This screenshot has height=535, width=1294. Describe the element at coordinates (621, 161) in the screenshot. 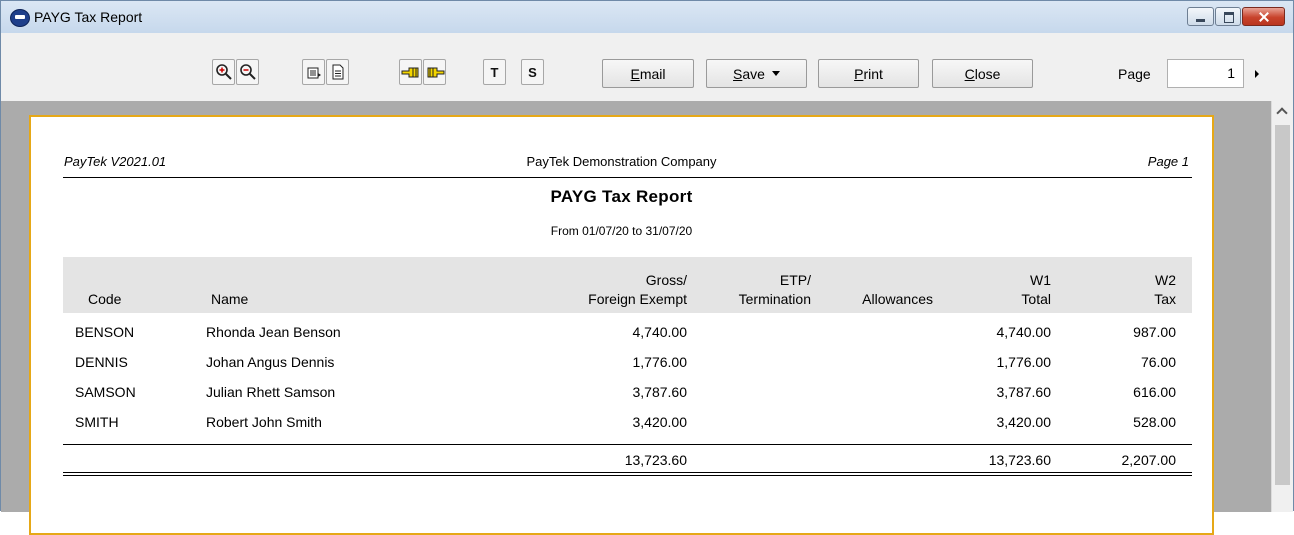

I see `report-company: PayTek Demonstration Company` at that location.